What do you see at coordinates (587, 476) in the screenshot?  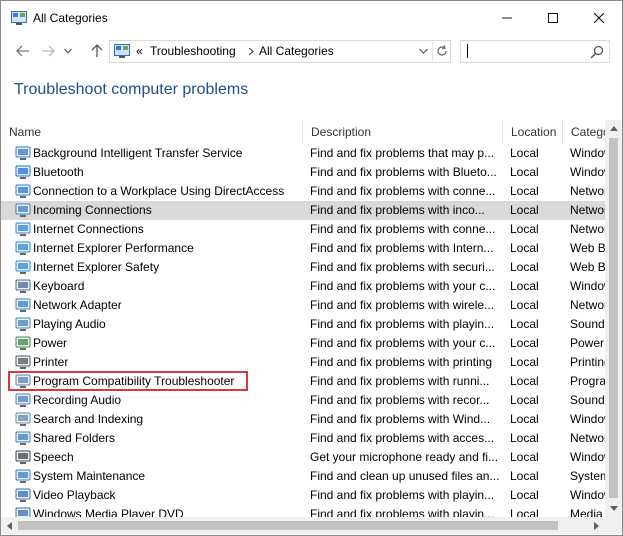 I see `item-category: System` at bounding box center [587, 476].